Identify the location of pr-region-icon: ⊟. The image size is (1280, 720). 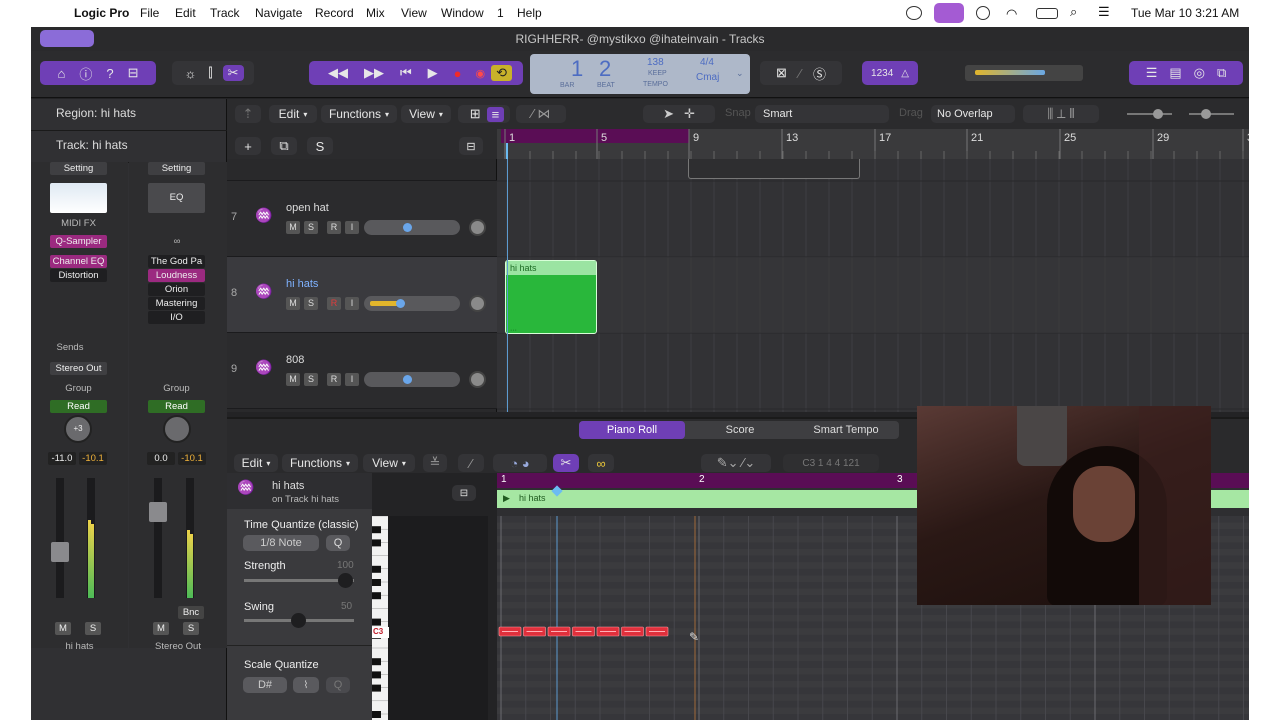
(464, 493).